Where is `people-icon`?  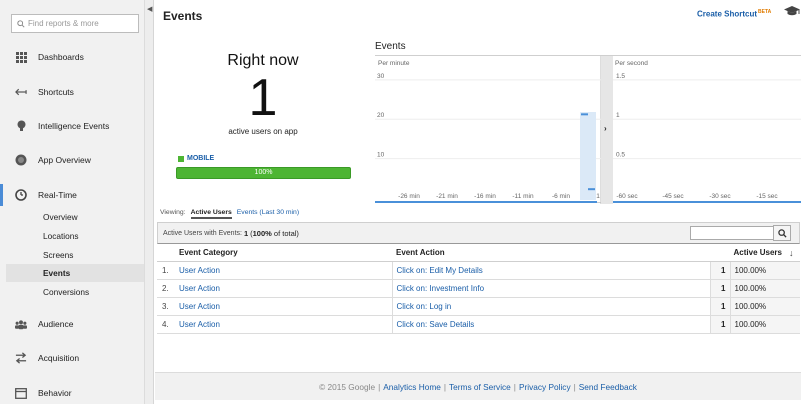 people-icon is located at coordinates (21, 324).